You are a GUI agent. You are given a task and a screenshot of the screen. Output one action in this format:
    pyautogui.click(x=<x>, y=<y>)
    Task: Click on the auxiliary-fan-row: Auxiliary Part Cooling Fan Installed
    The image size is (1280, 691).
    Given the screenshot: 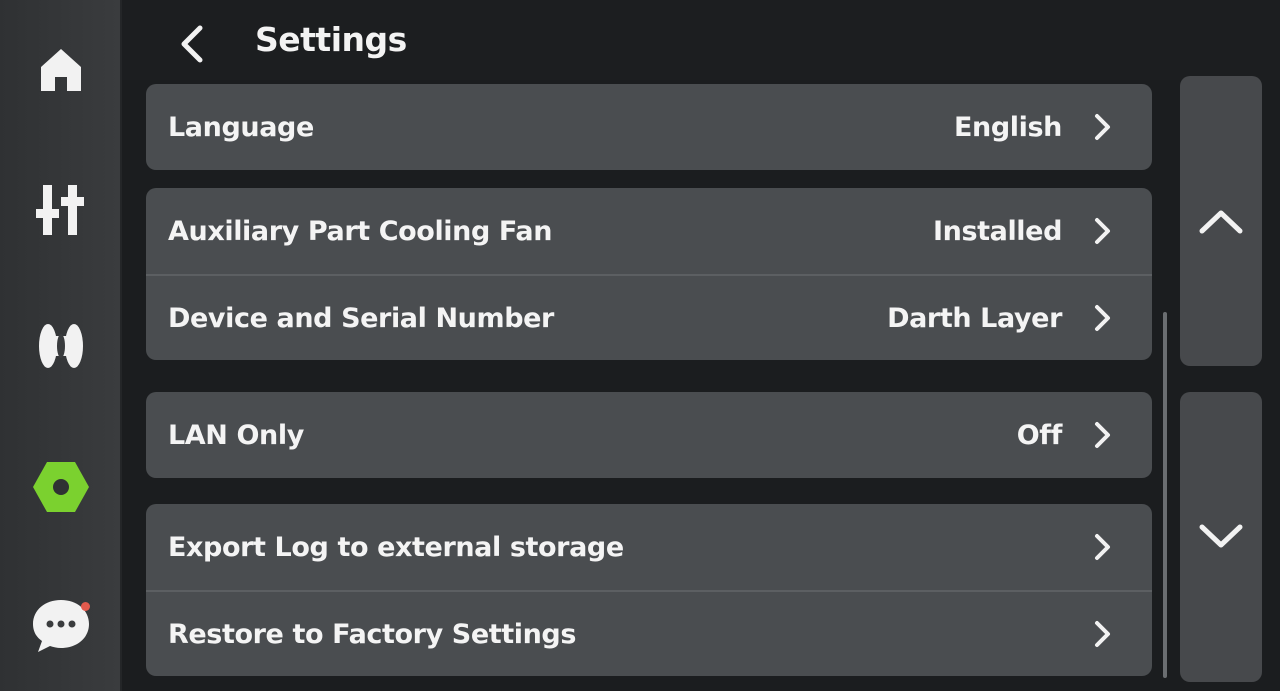 What is the action you would take?
    pyautogui.click(x=649, y=231)
    